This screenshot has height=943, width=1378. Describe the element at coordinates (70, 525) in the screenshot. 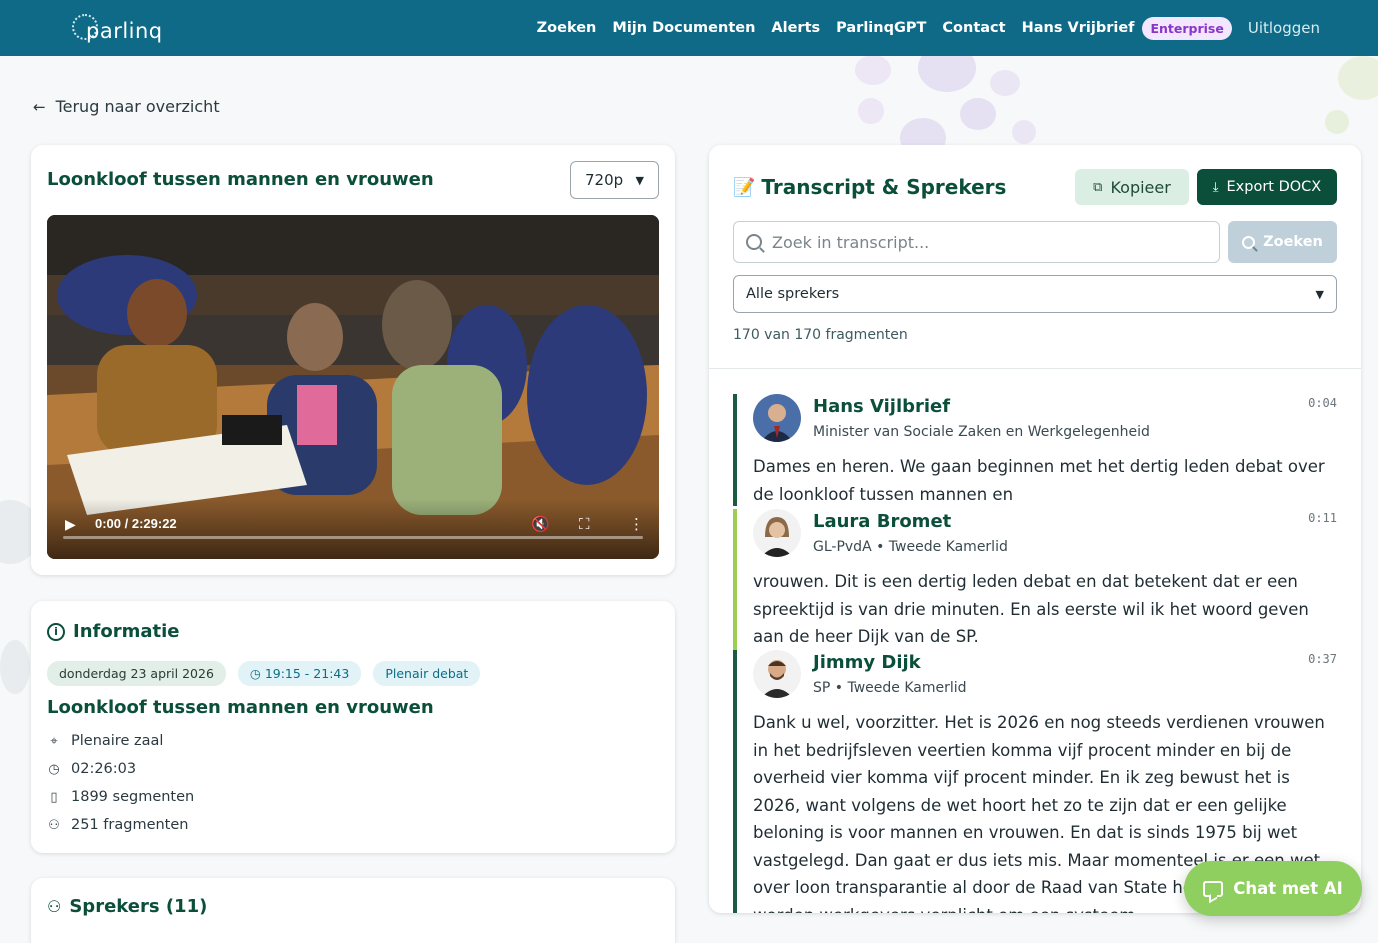

I see `play-icon: ▶` at that location.